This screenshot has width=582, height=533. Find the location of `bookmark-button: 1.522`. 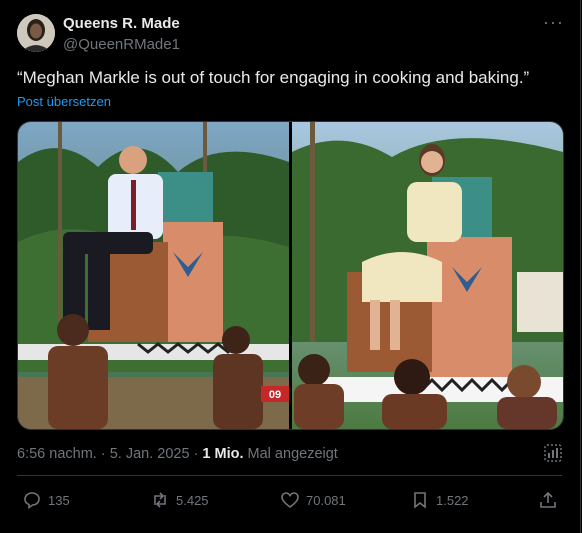

bookmark-button: 1.522 is located at coordinates (439, 500).